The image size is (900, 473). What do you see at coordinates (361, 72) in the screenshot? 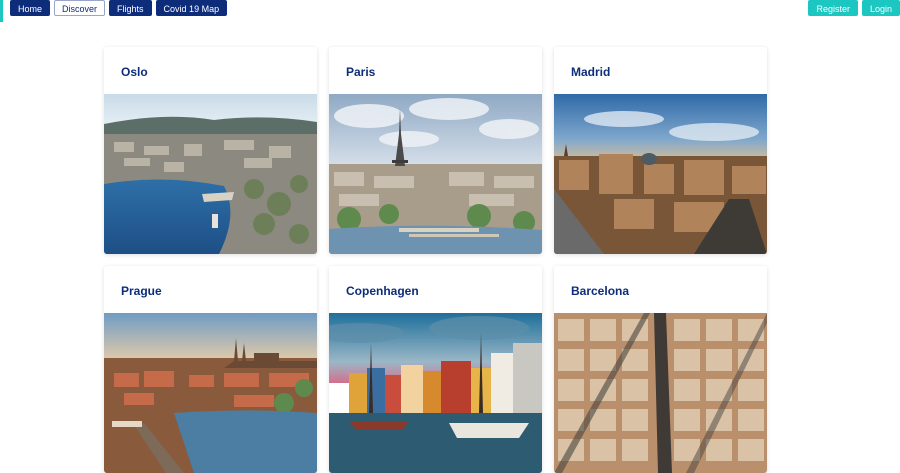
I see `city-name: Paris` at bounding box center [361, 72].